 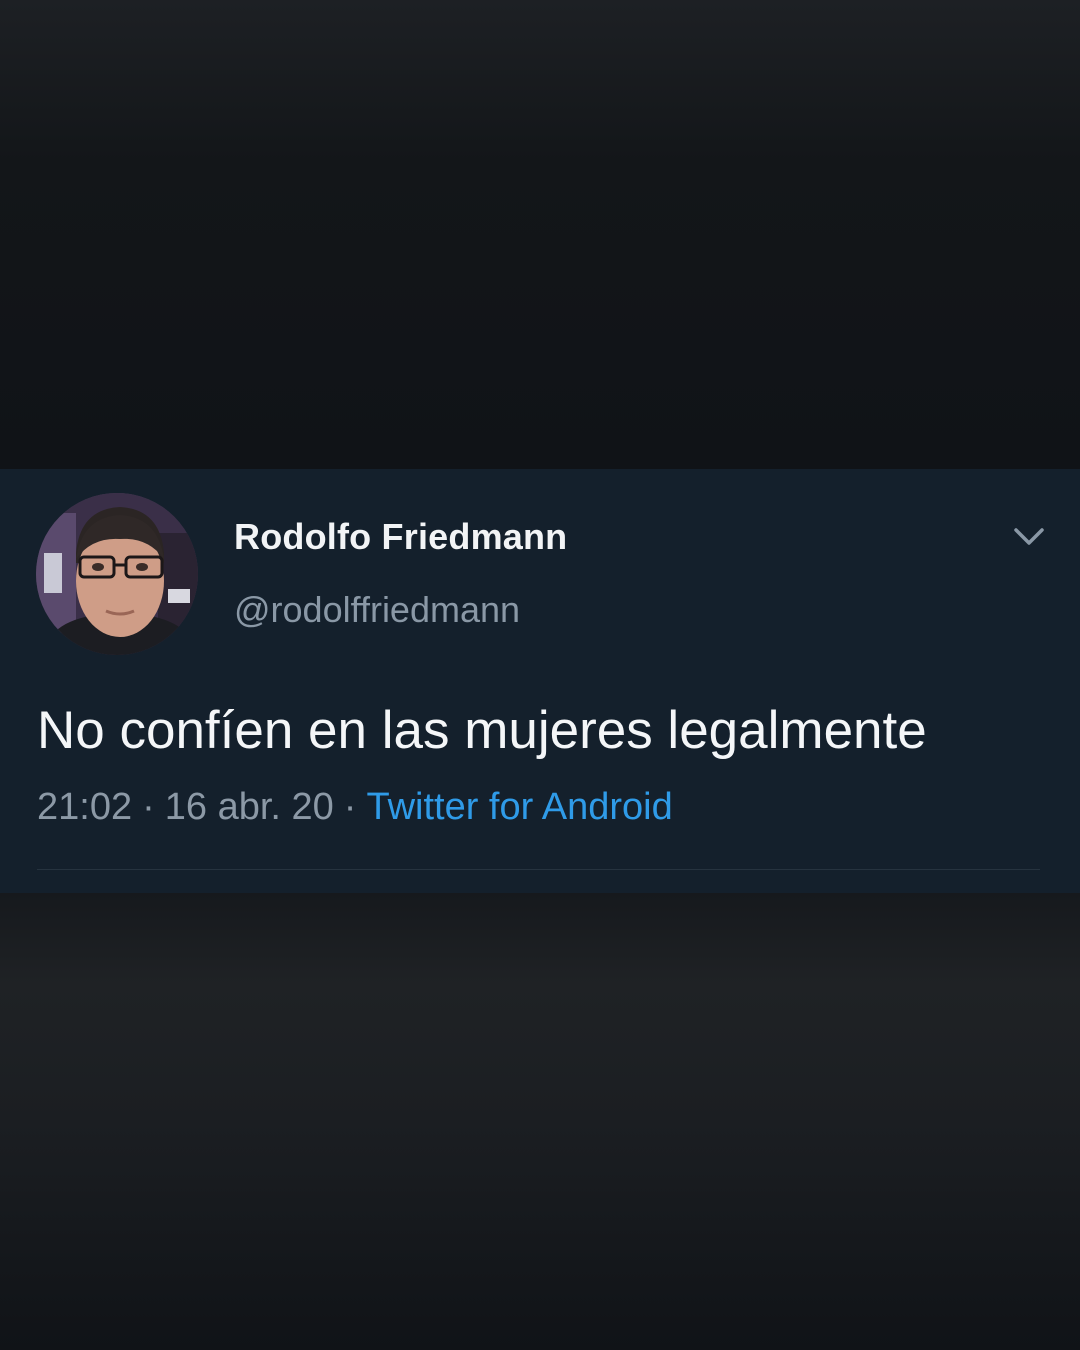 What do you see at coordinates (482, 730) in the screenshot?
I see `tweet-text: No confíen en las mujeres legalmente` at bounding box center [482, 730].